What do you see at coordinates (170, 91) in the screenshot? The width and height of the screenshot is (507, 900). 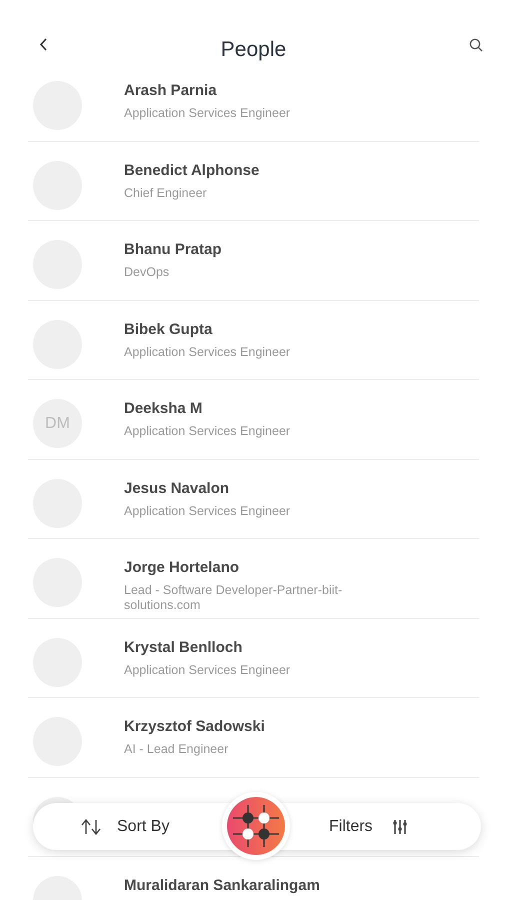 I see `person-name: Arash Parnia` at bounding box center [170, 91].